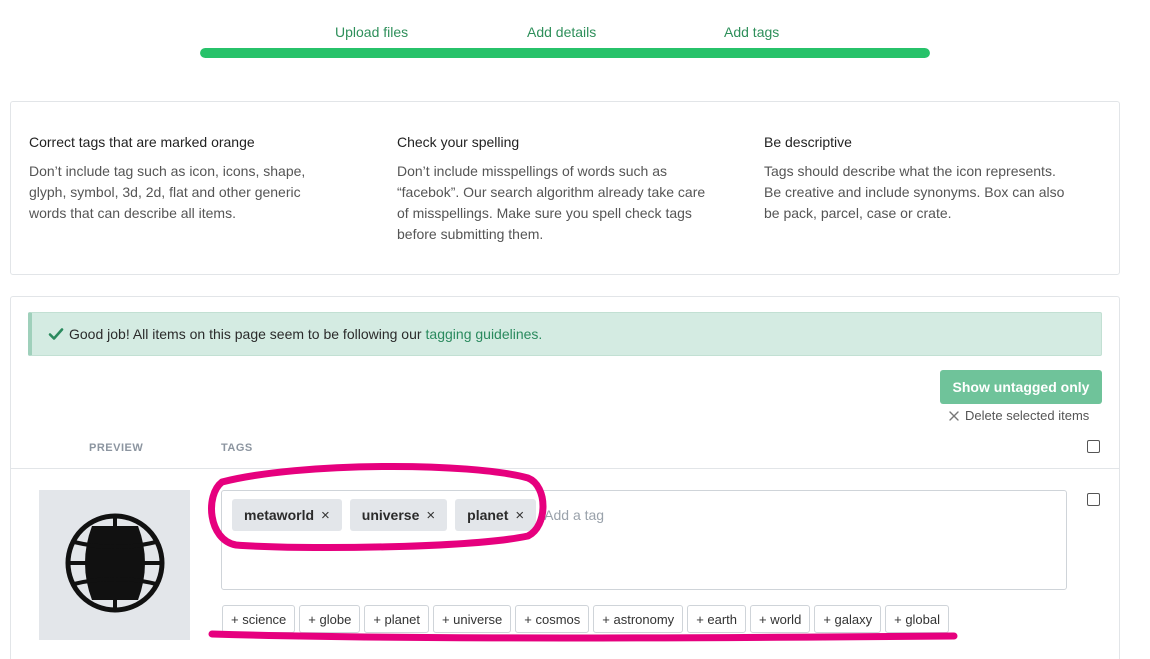  I want to click on step-add-tags: Add tags, so click(751, 32).